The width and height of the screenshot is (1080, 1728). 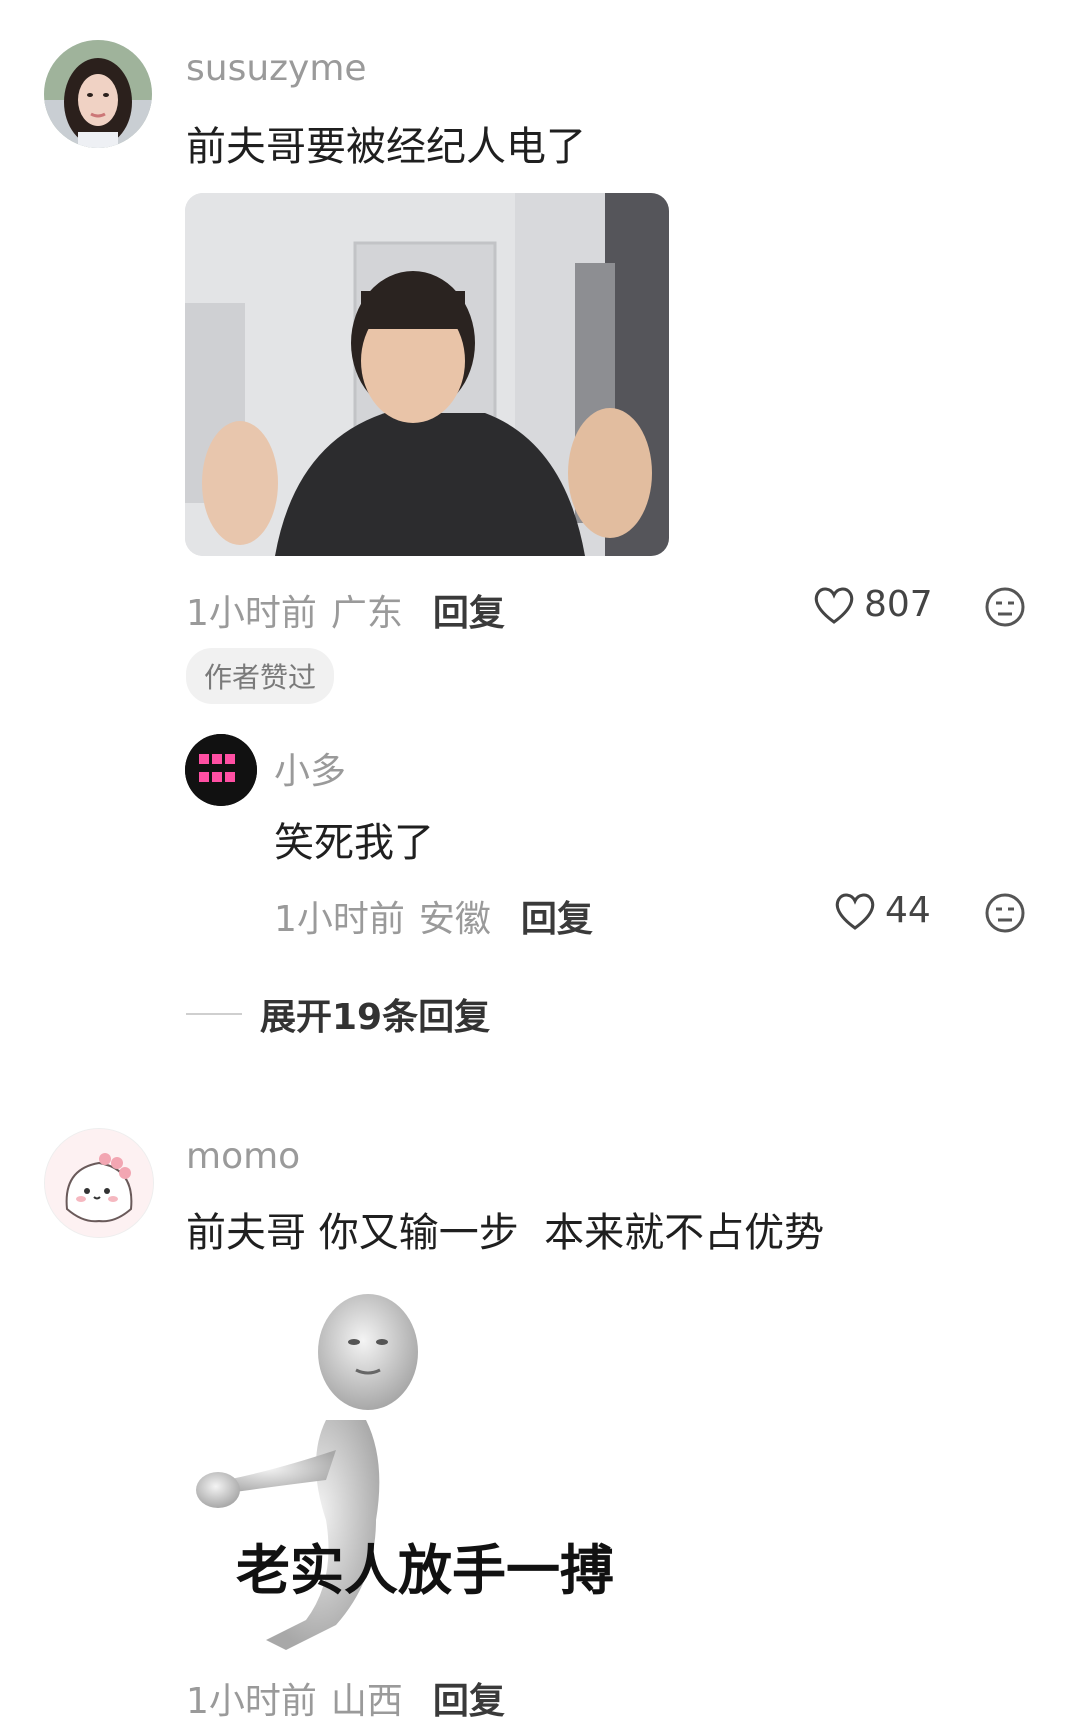 I want to click on reply-dislike-button, so click(x=1005, y=915).